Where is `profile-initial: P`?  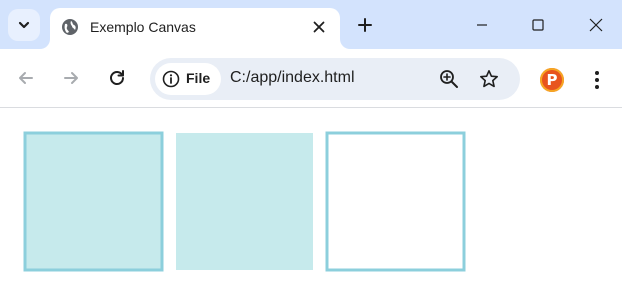
profile-initial: P is located at coordinates (552, 80).